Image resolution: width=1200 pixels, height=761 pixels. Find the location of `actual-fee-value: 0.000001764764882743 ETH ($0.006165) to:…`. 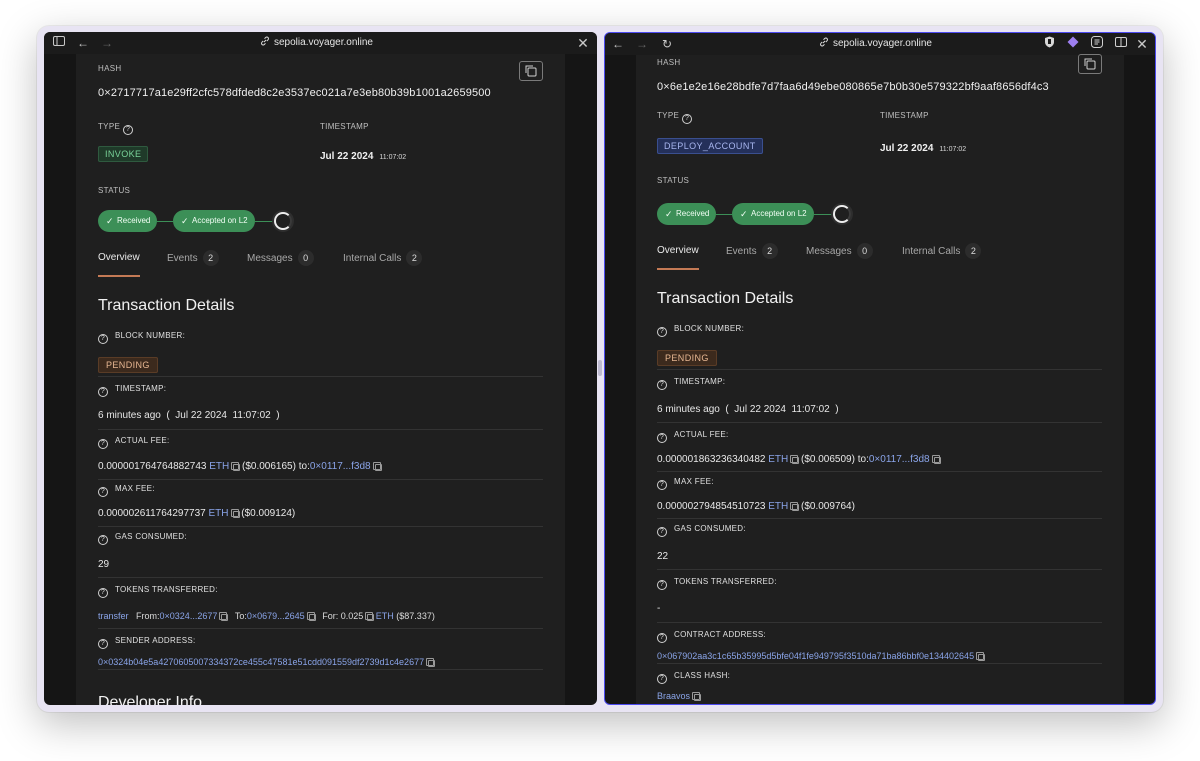

actual-fee-value: 0.000001764764882743 ETH ($0.006165) to:… is located at coordinates (240, 466).